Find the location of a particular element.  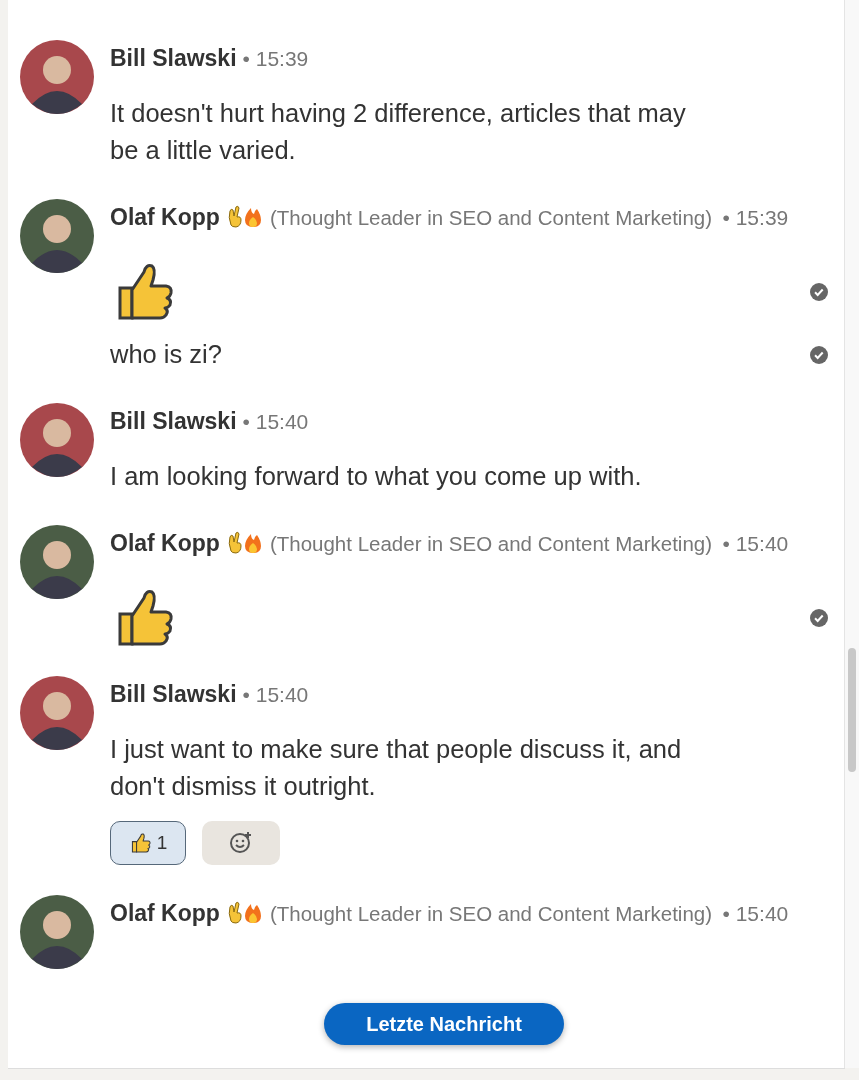

scrollbar is located at coordinates (851, 534).